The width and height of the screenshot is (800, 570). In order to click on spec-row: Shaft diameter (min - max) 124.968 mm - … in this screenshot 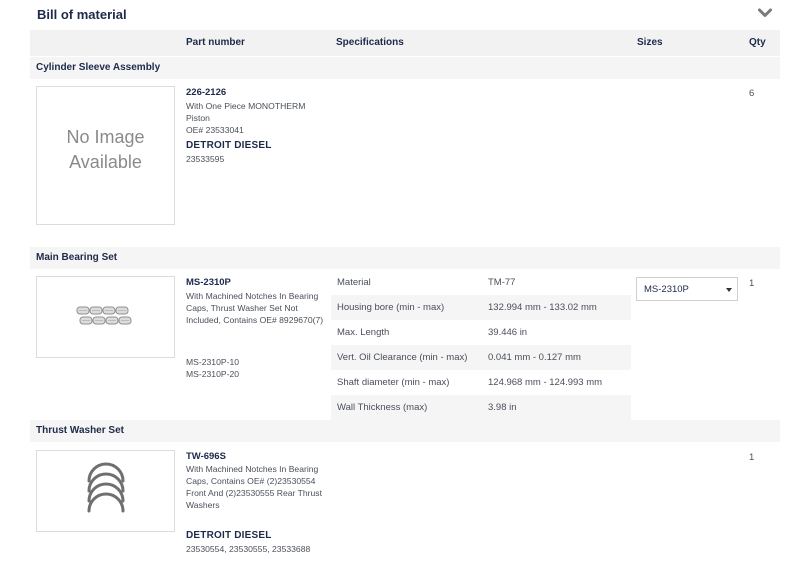, I will do `click(481, 382)`.